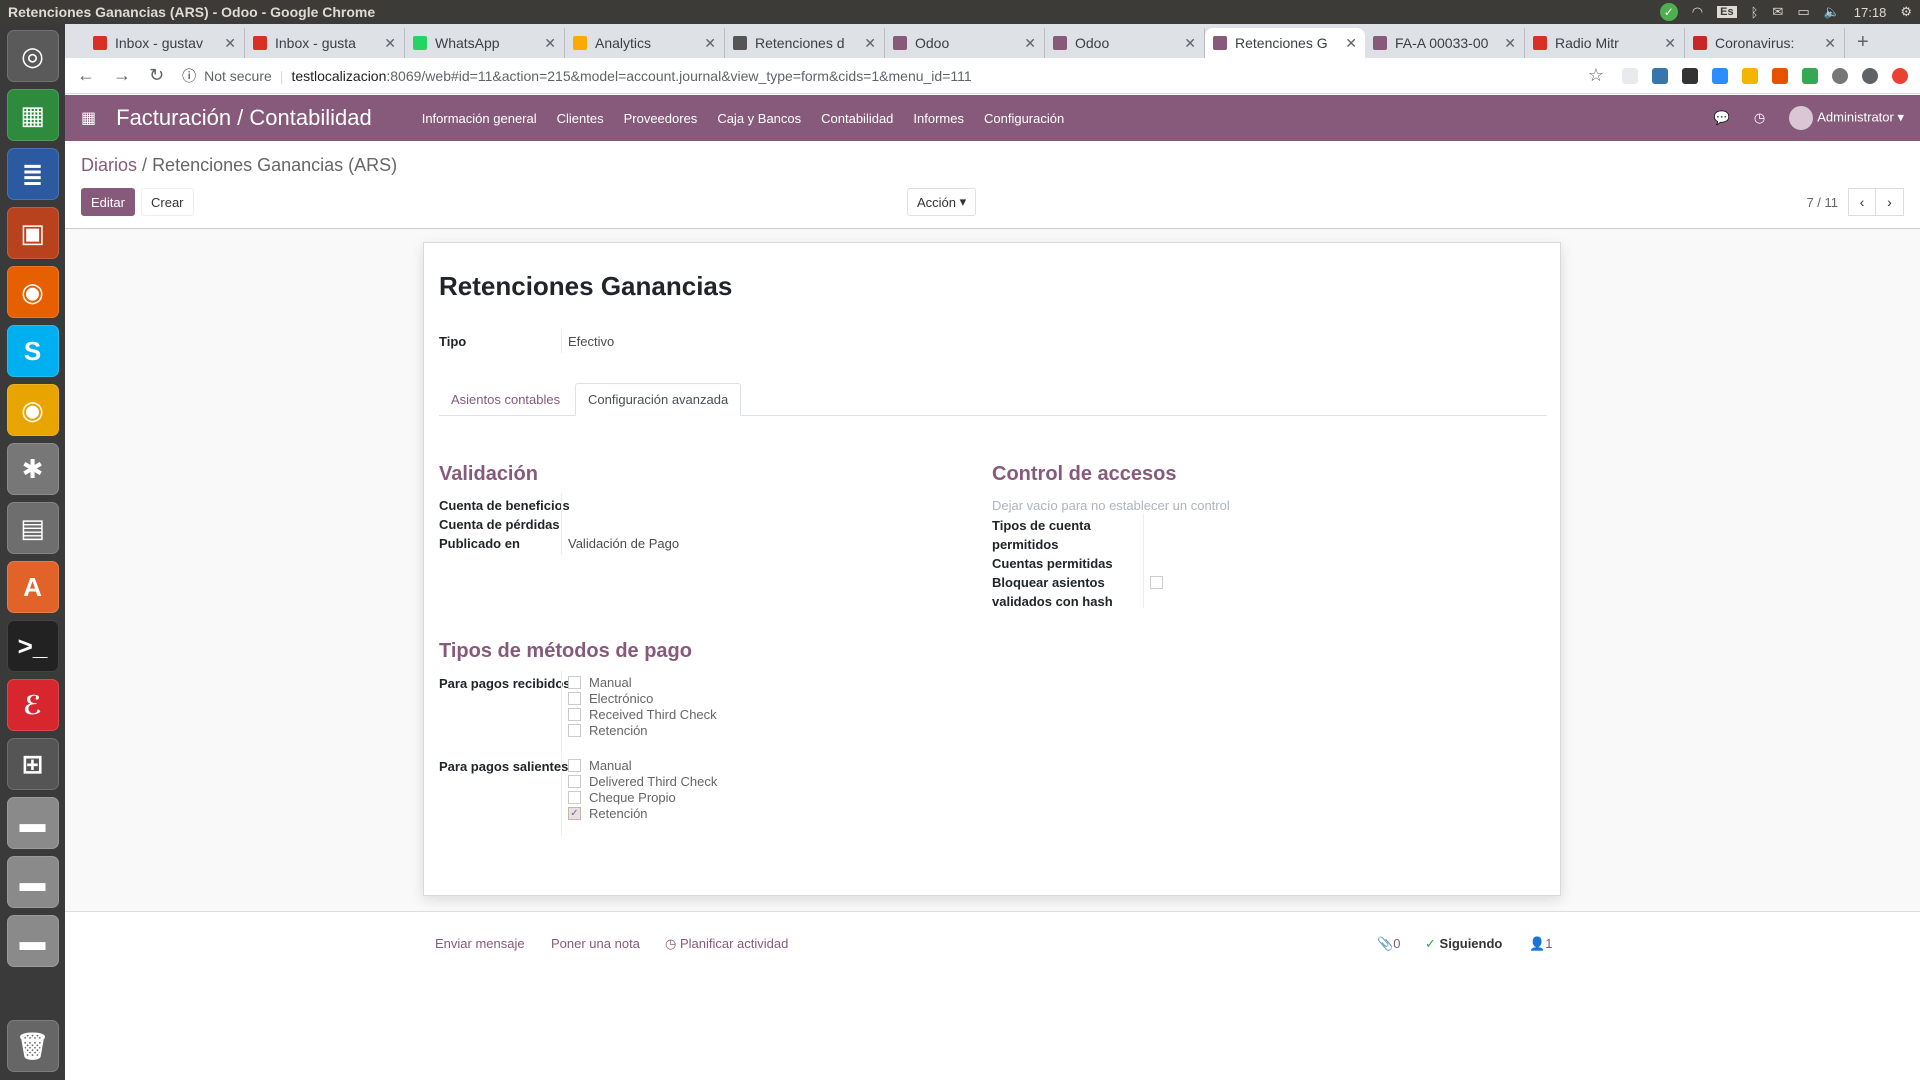 This screenshot has width=1920, height=1080. Describe the element at coordinates (1870, 12) in the screenshot. I see `clock: 17:18` at that location.